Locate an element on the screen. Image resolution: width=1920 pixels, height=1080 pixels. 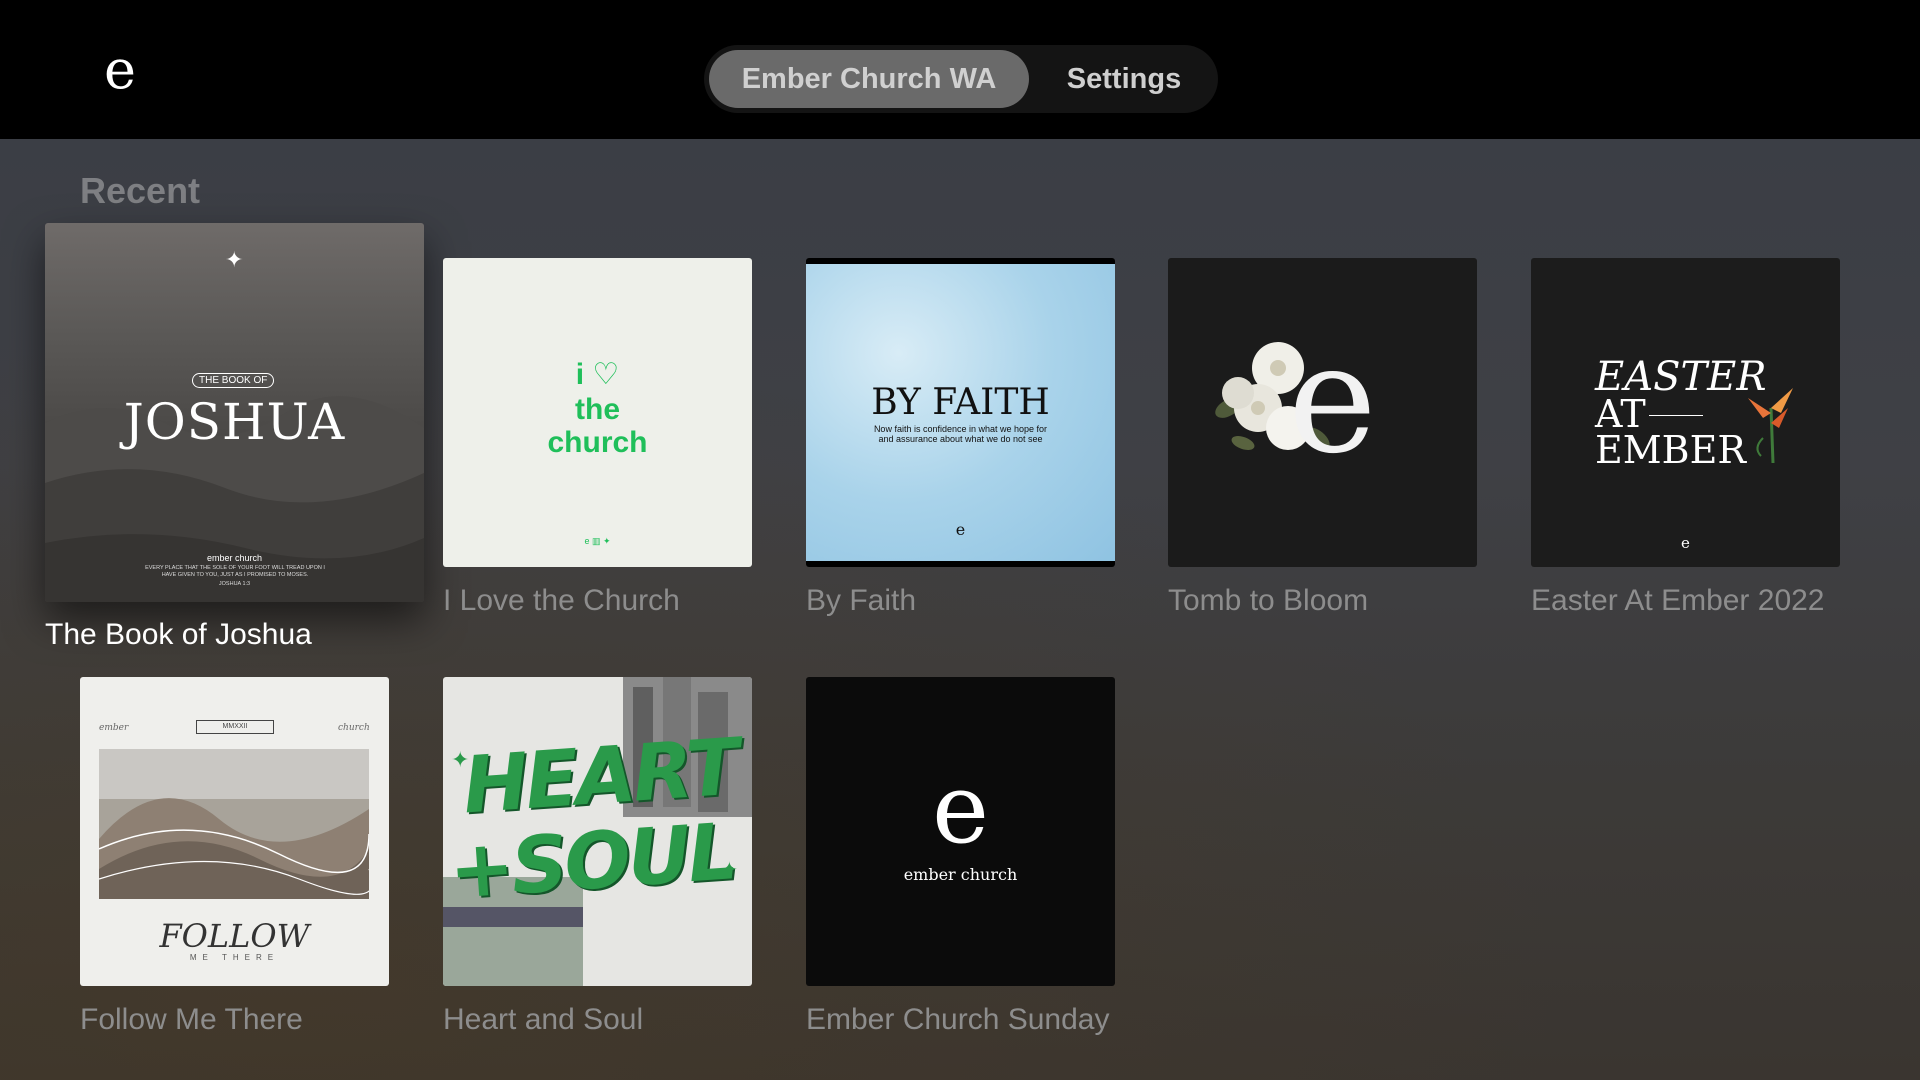
follow-right: church is located at coordinates (354, 728).